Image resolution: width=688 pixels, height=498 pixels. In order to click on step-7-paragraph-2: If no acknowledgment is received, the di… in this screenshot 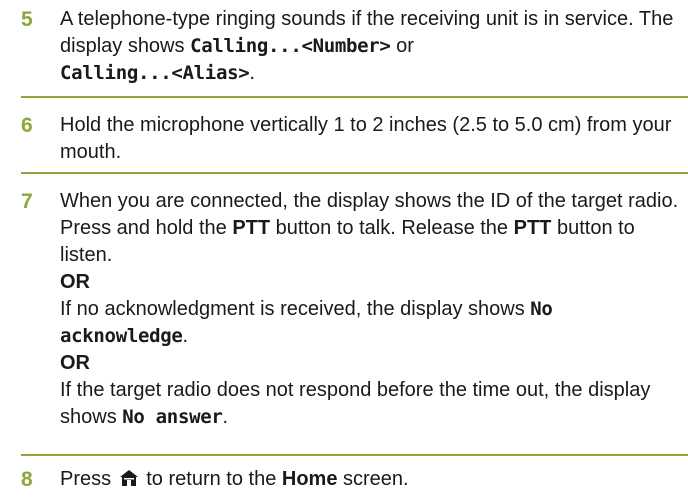, I will do `click(373, 323)`.